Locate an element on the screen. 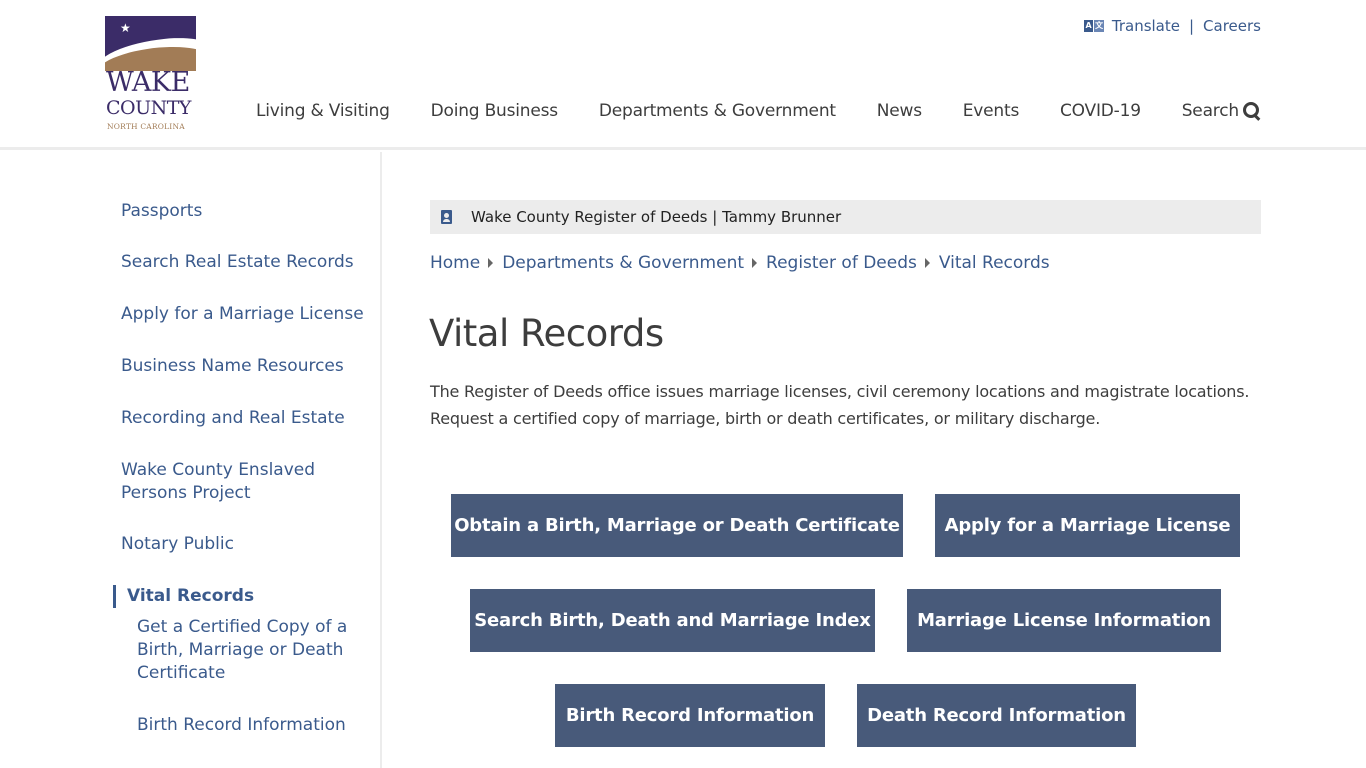 The height and width of the screenshot is (768, 1366). sidebar-item-notary-public: Notary Public is located at coordinates (246, 544).